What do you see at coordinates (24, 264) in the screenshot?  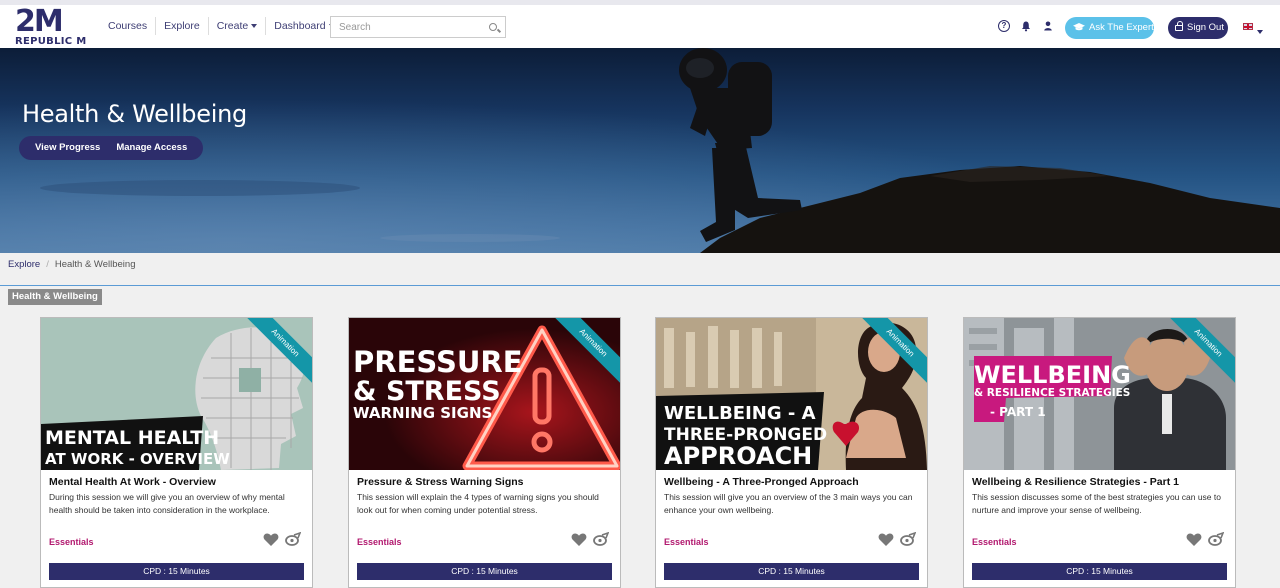 I see `breadcrumb-explore: Explore` at bounding box center [24, 264].